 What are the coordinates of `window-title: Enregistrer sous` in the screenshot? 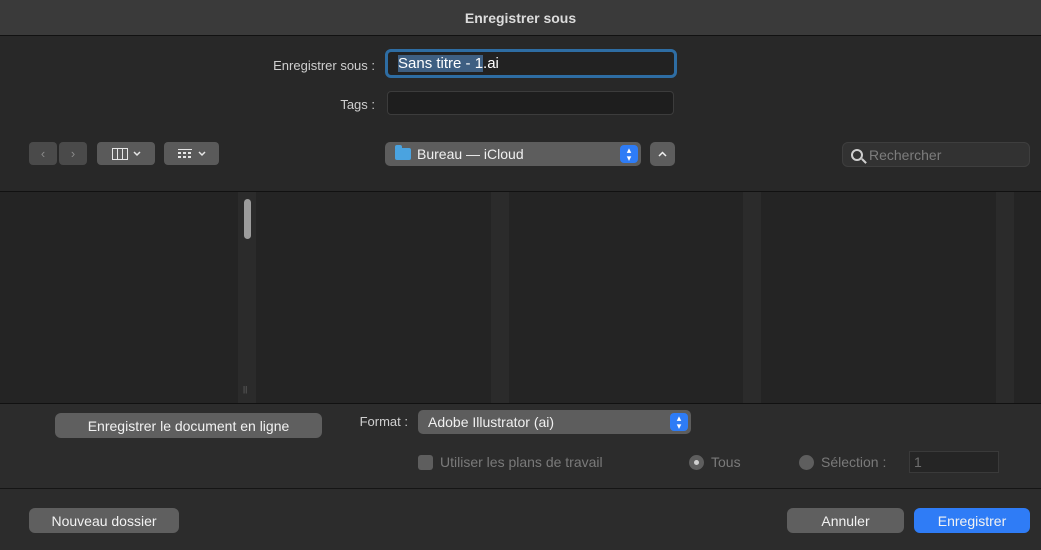 It's located at (520, 17).